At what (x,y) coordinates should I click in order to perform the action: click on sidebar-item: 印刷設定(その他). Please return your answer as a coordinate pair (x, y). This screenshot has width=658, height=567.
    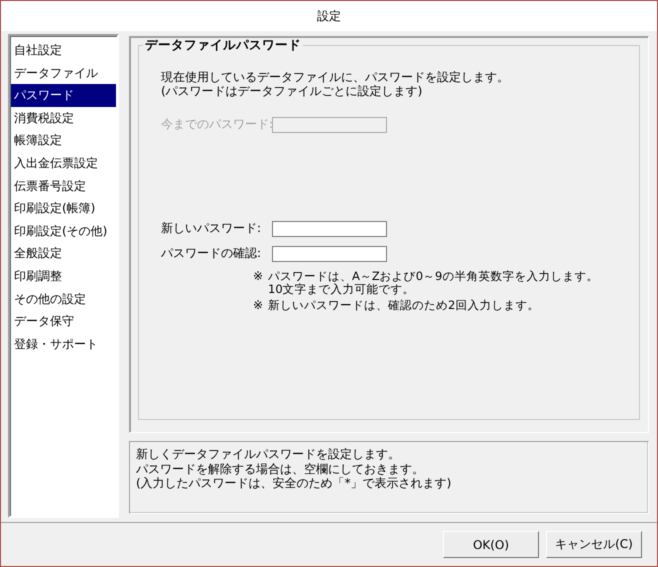
    Looking at the image, I should click on (63, 231).